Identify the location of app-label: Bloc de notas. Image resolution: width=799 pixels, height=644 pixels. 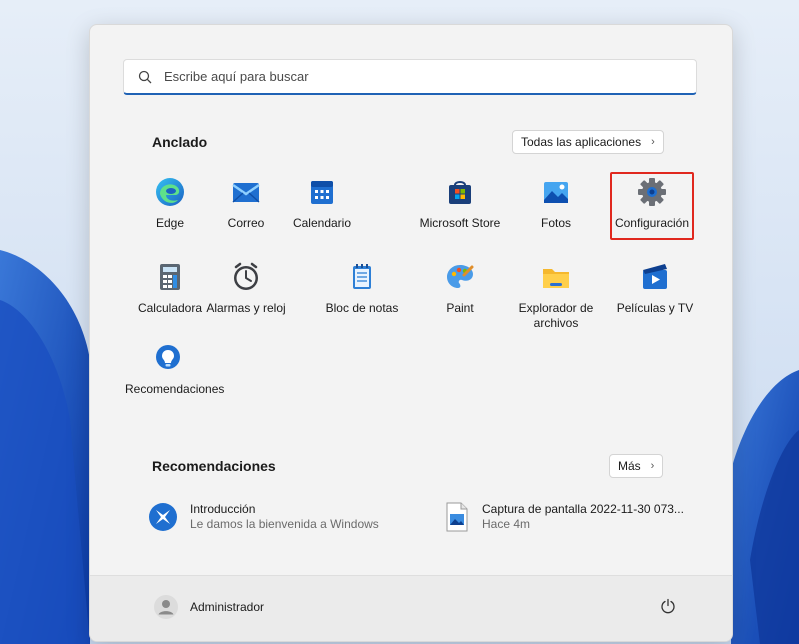
(362, 308).